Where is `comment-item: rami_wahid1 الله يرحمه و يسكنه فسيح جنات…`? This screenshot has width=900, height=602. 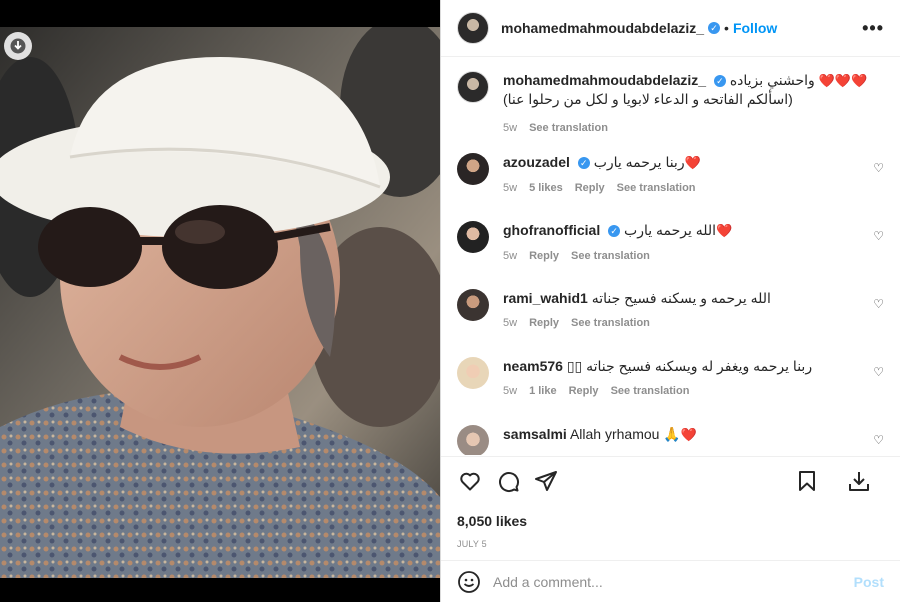 comment-item: rami_wahid1 الله يرحمه و يسكنه فسيح جنات… is located at coordinates (670, 323).